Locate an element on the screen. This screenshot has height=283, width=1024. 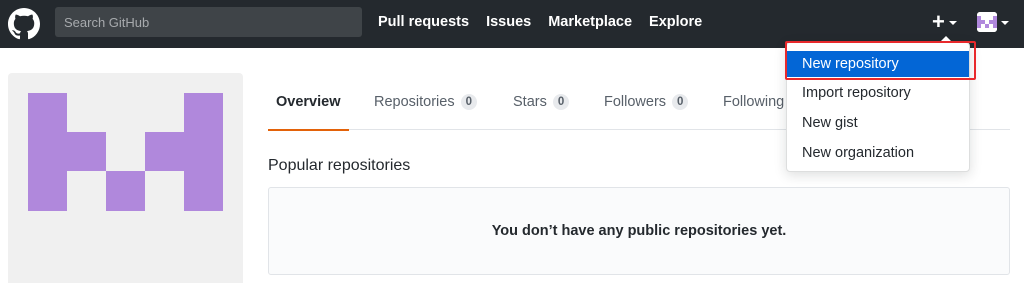
plus-icon: + is located at coordinates (938, 21).